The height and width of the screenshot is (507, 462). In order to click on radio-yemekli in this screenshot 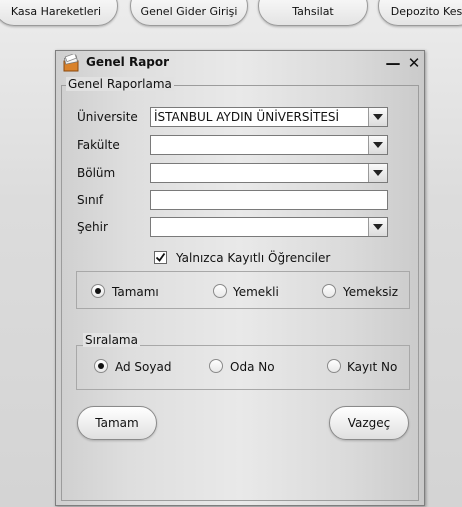, I will do `click(220, 291)`.